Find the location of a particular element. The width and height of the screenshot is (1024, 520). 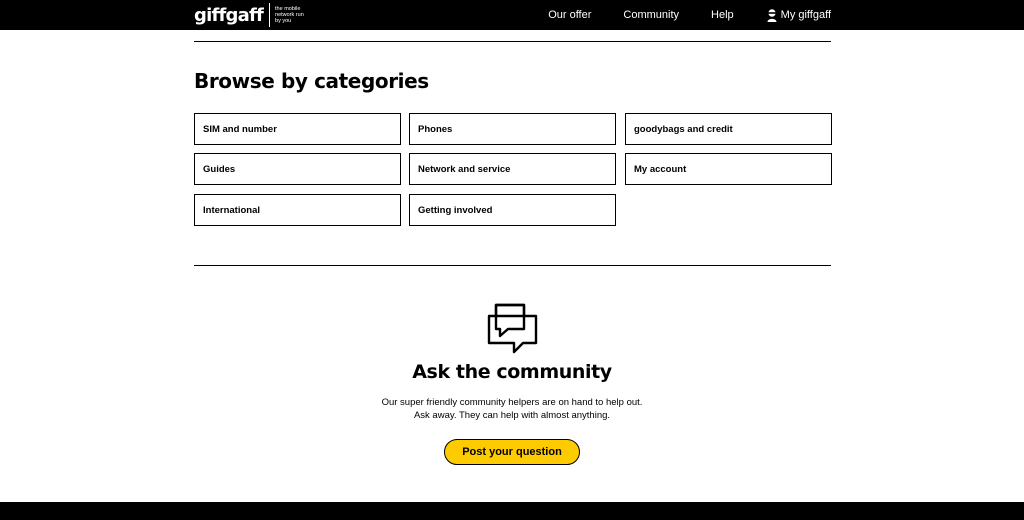

top-divider is located at coordinates (512, 41).